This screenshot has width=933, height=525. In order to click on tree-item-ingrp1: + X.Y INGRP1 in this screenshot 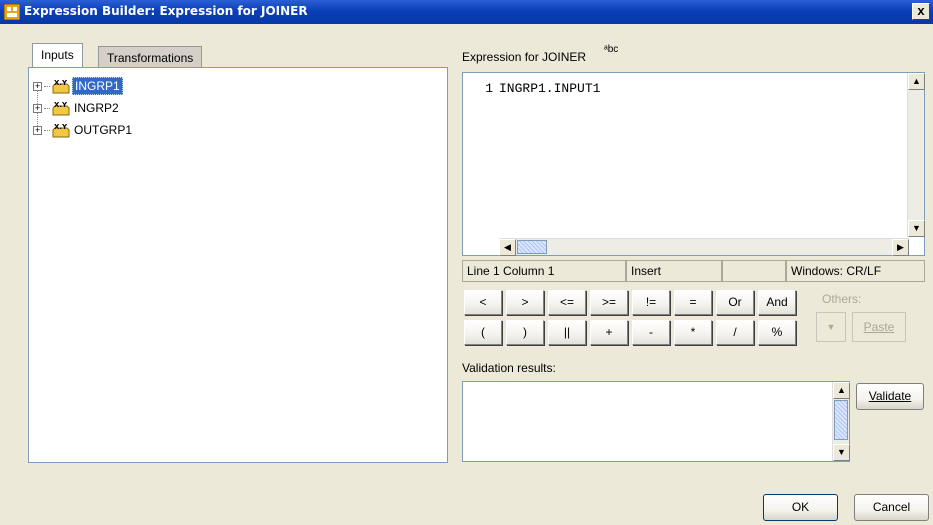, I will do `click(78, 86)`.